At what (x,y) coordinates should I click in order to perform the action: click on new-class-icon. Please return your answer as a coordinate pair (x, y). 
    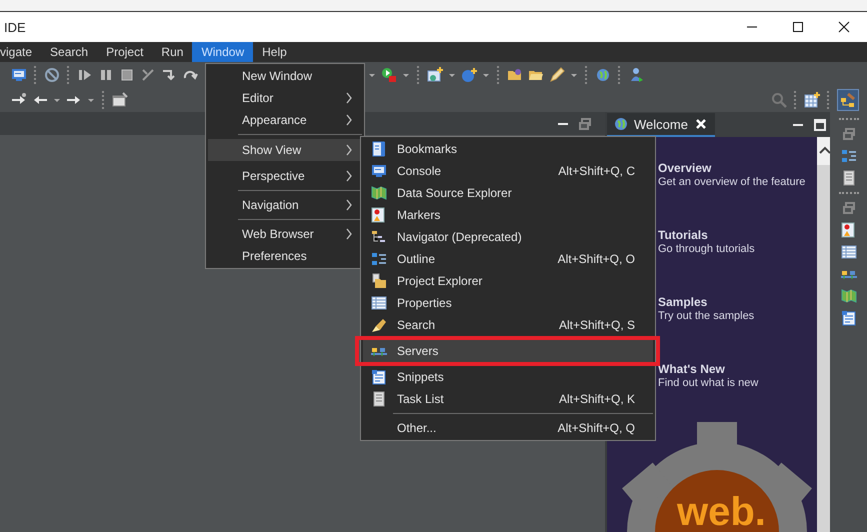
    Looking at the image, I should click on (469, 74).